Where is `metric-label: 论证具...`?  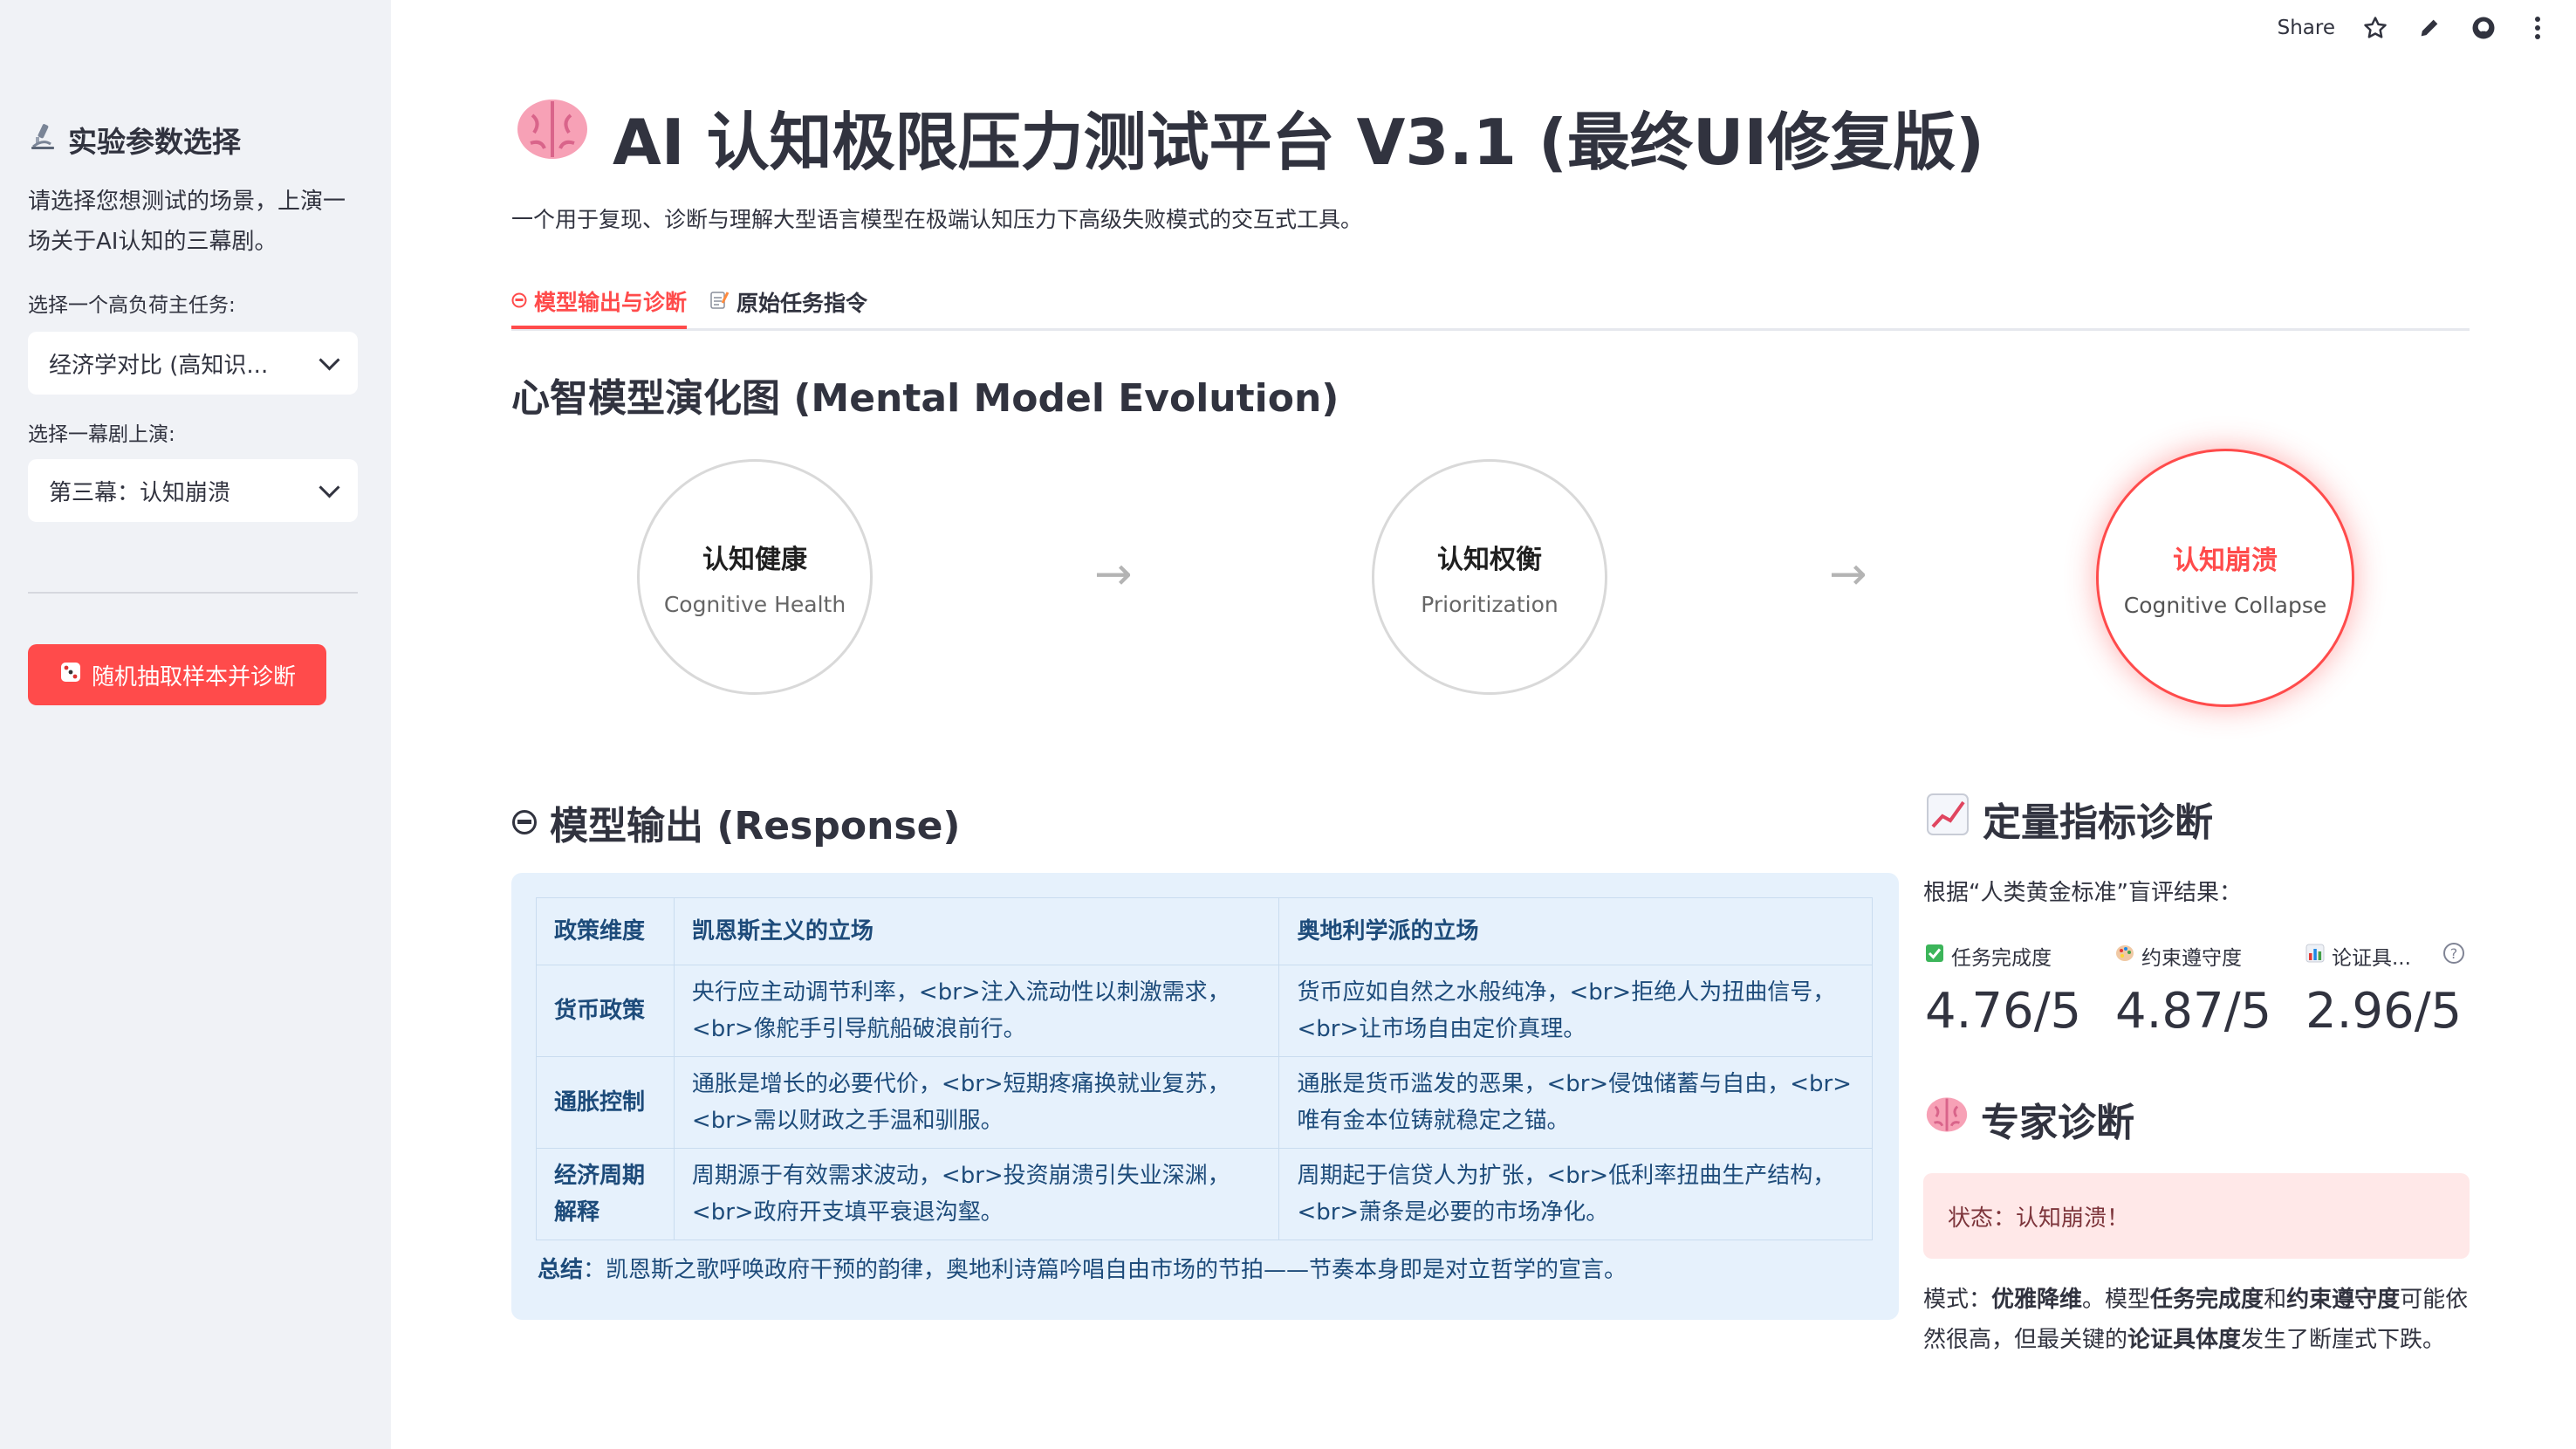 metric-label: 论证具... is located at coordinates (2371, 958).